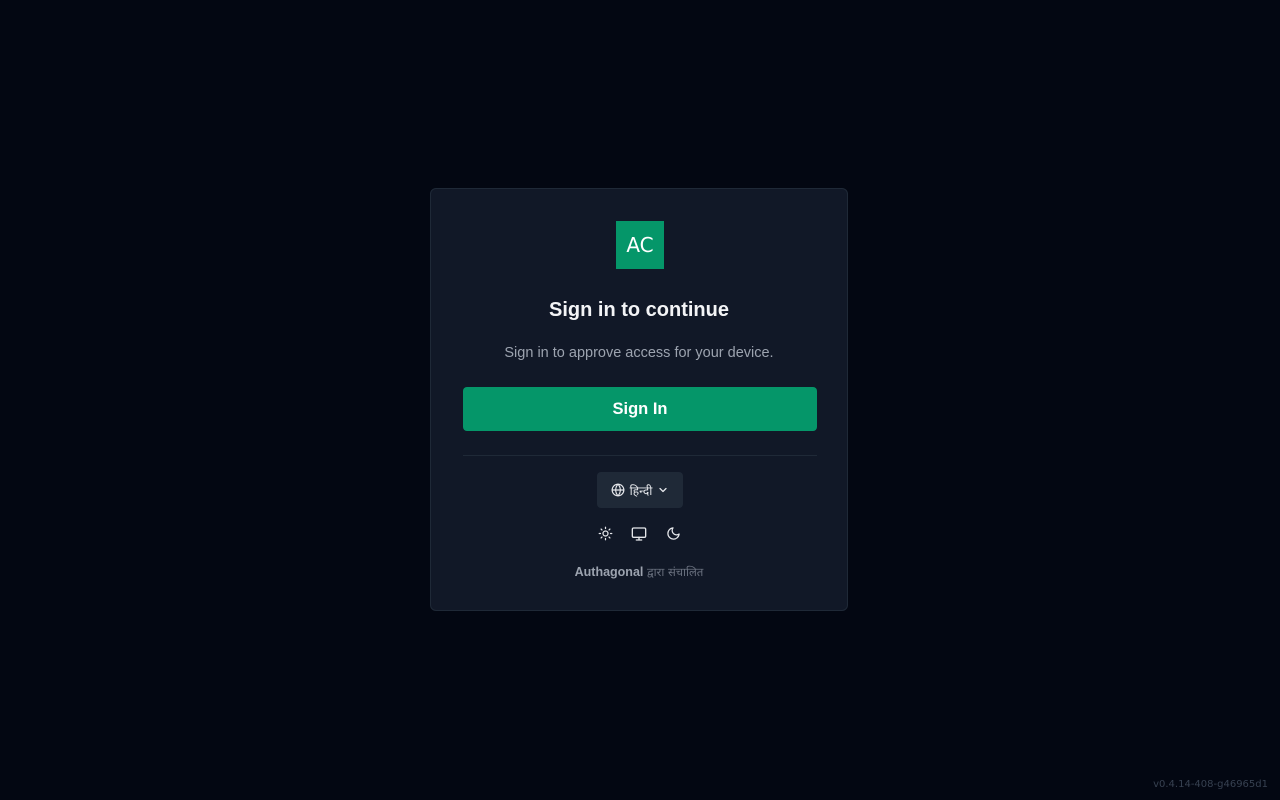 This screenshot has width=1280, height=800. I want to click on app-logo: AC, so click(640, 245).